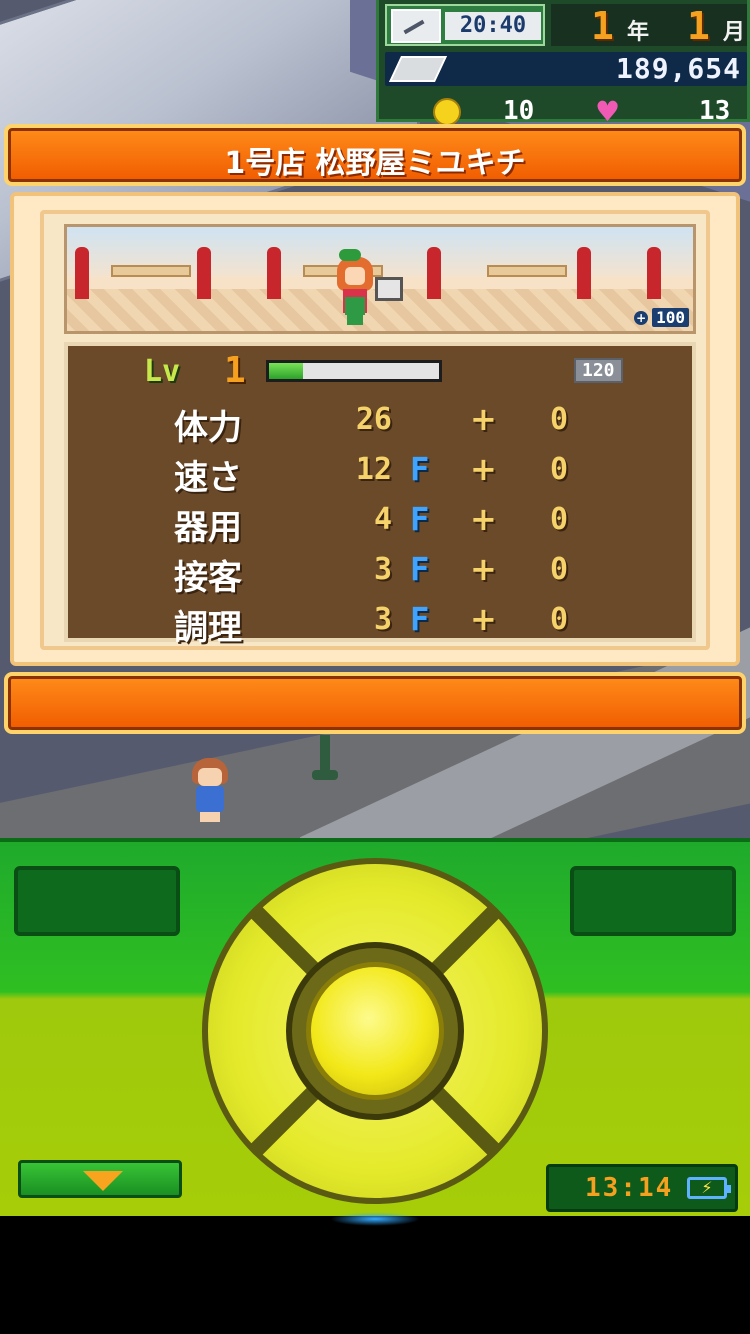 Image resolution: width=750 pixels, height=1334 pixels. What do you see at coordinates (208, 628) in the screenshot?
I see `stat-name: 調理` at bounding box center [208, 628].